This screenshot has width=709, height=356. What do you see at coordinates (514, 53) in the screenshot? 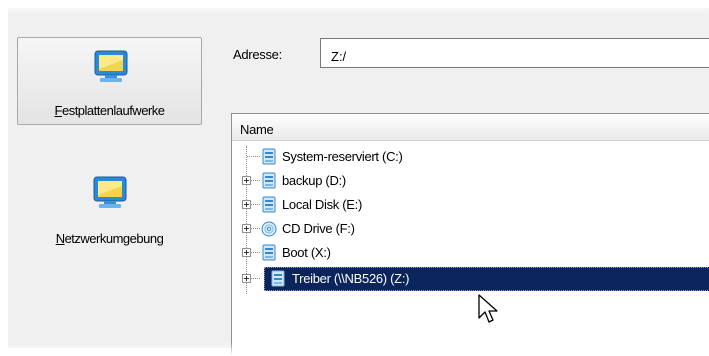
I see `address-input` at bounding box center [514, 53].